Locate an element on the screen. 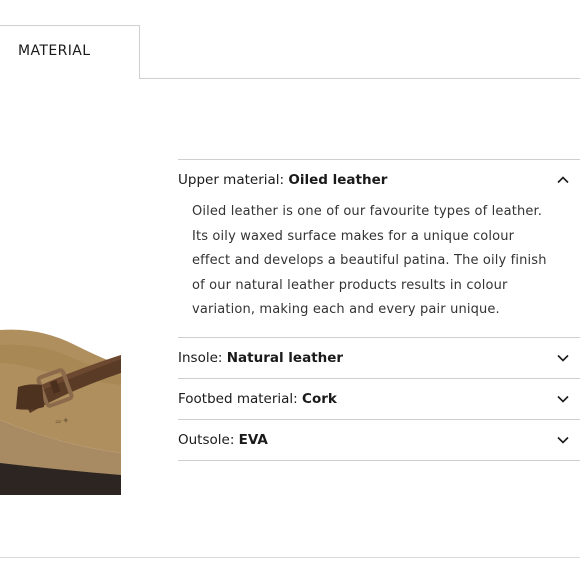 The height and width of the screenshot is (580, 580). tab-bar: MATERIAL is located at coordinates (290, 52).